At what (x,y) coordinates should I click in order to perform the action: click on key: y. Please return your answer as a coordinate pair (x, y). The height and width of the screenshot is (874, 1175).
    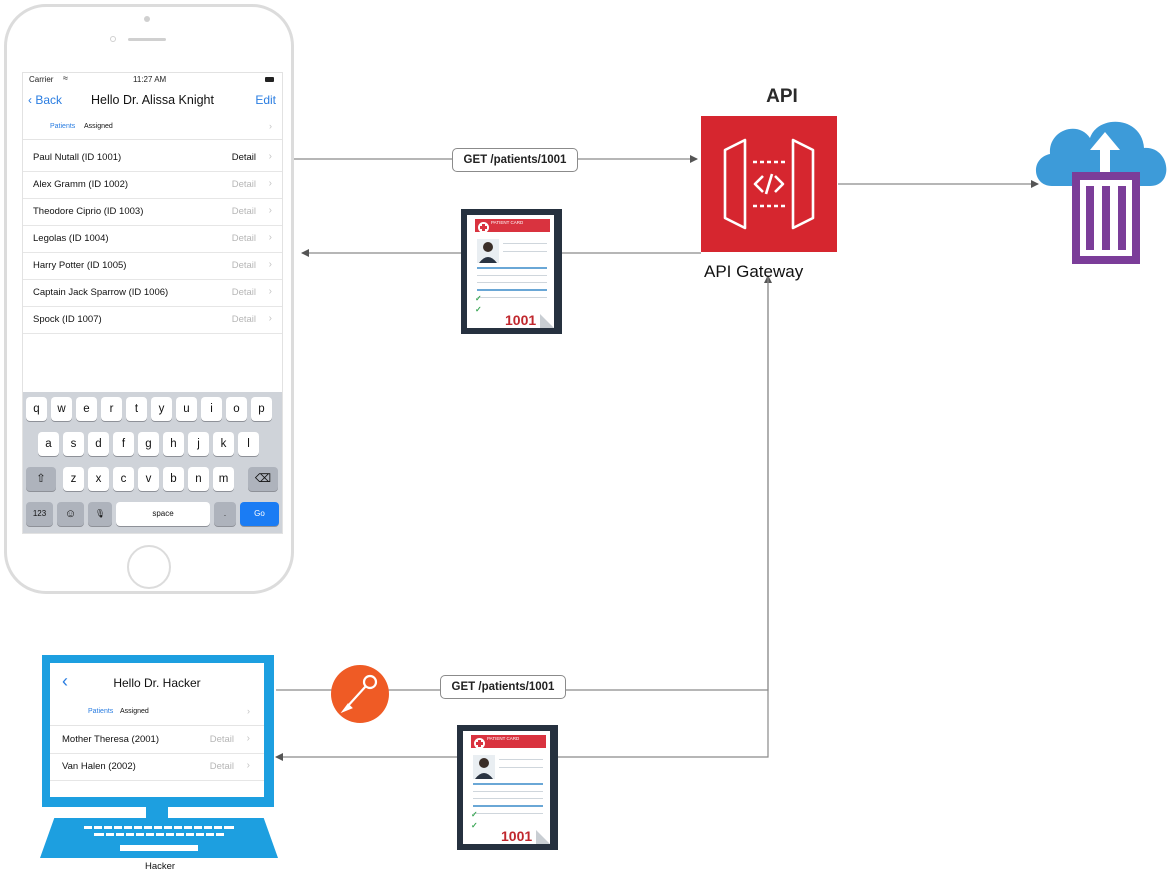
    Looking at the image, I should click on (161, 409).